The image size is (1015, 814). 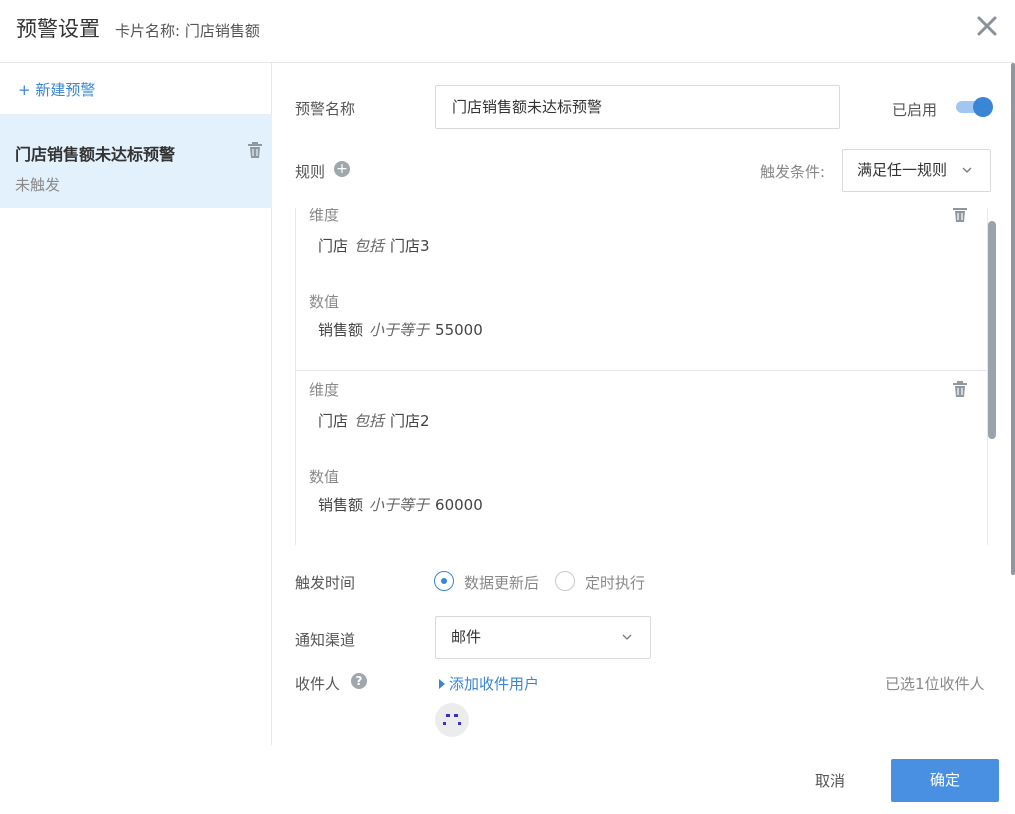 What do you see at coordinates (915, 110) in the screenshot?
I see `enabled-label: 已启用` at bounding box center [915, 110].